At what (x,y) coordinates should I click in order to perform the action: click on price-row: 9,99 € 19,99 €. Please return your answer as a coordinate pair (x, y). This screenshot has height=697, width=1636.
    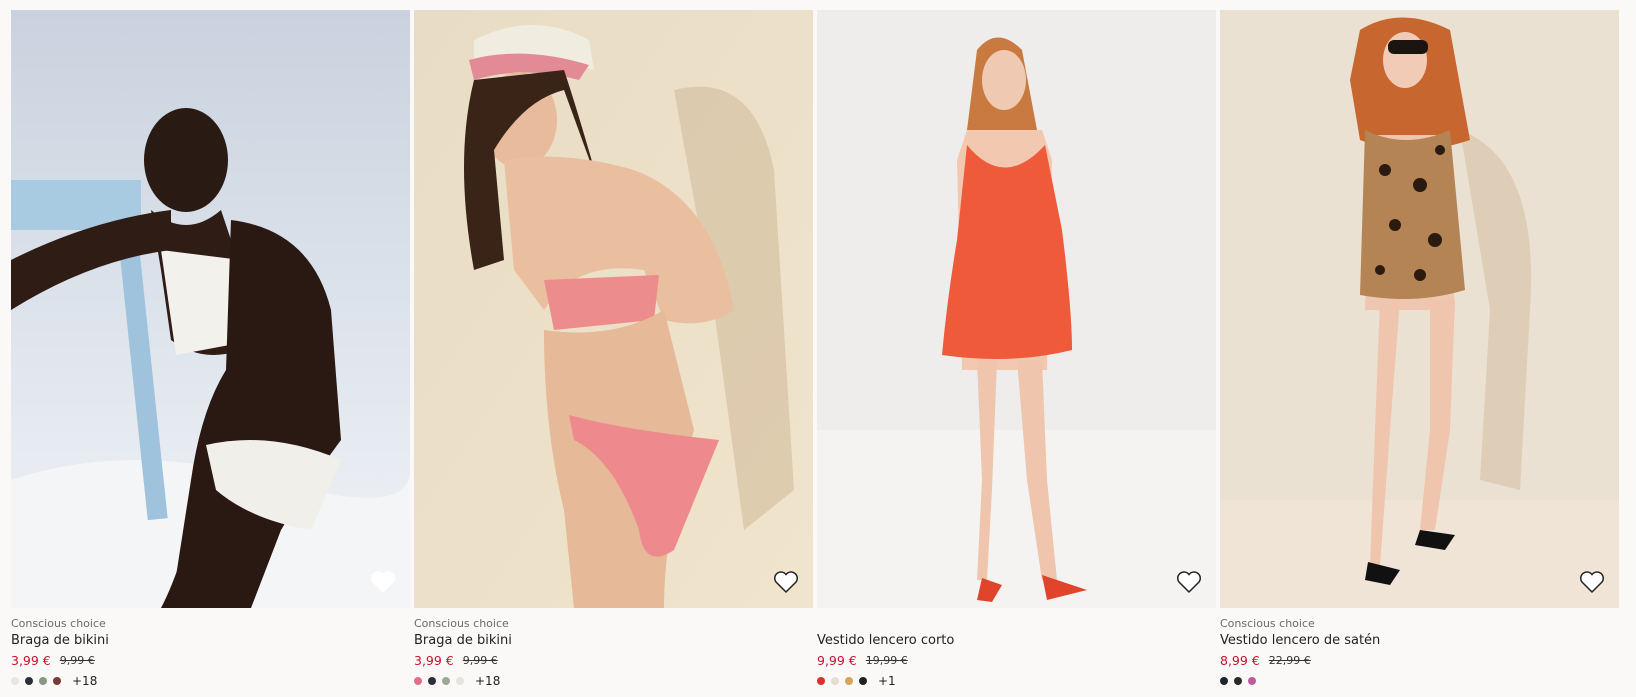
    Looking at the image, I should click on (1016, 661).